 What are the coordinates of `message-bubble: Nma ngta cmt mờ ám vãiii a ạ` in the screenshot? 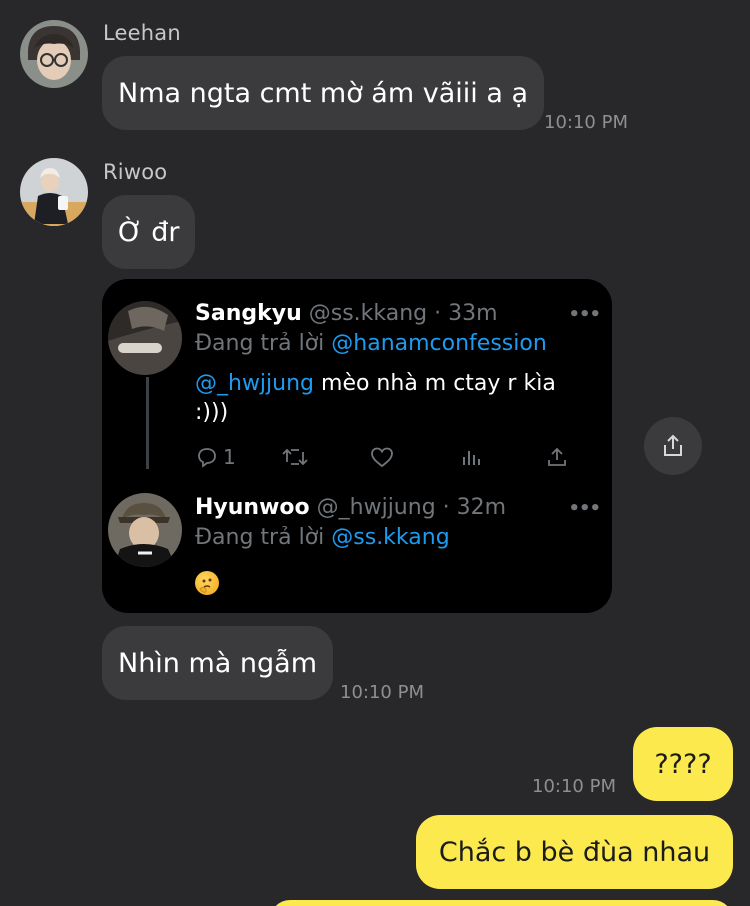 It's located at (323, 93).